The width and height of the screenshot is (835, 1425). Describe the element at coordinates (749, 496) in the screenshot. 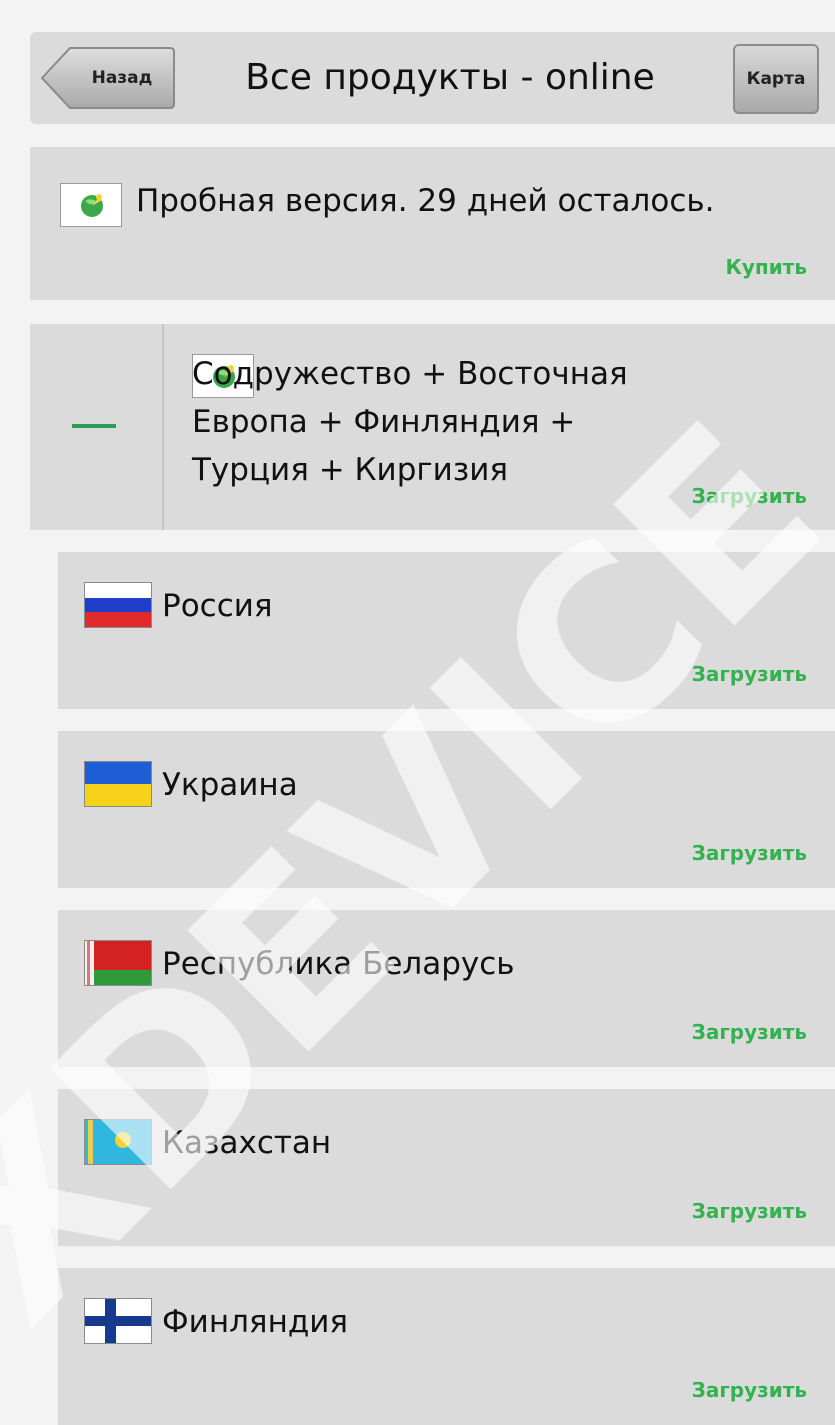

I see `group-download-link: Загрузить` at that location.